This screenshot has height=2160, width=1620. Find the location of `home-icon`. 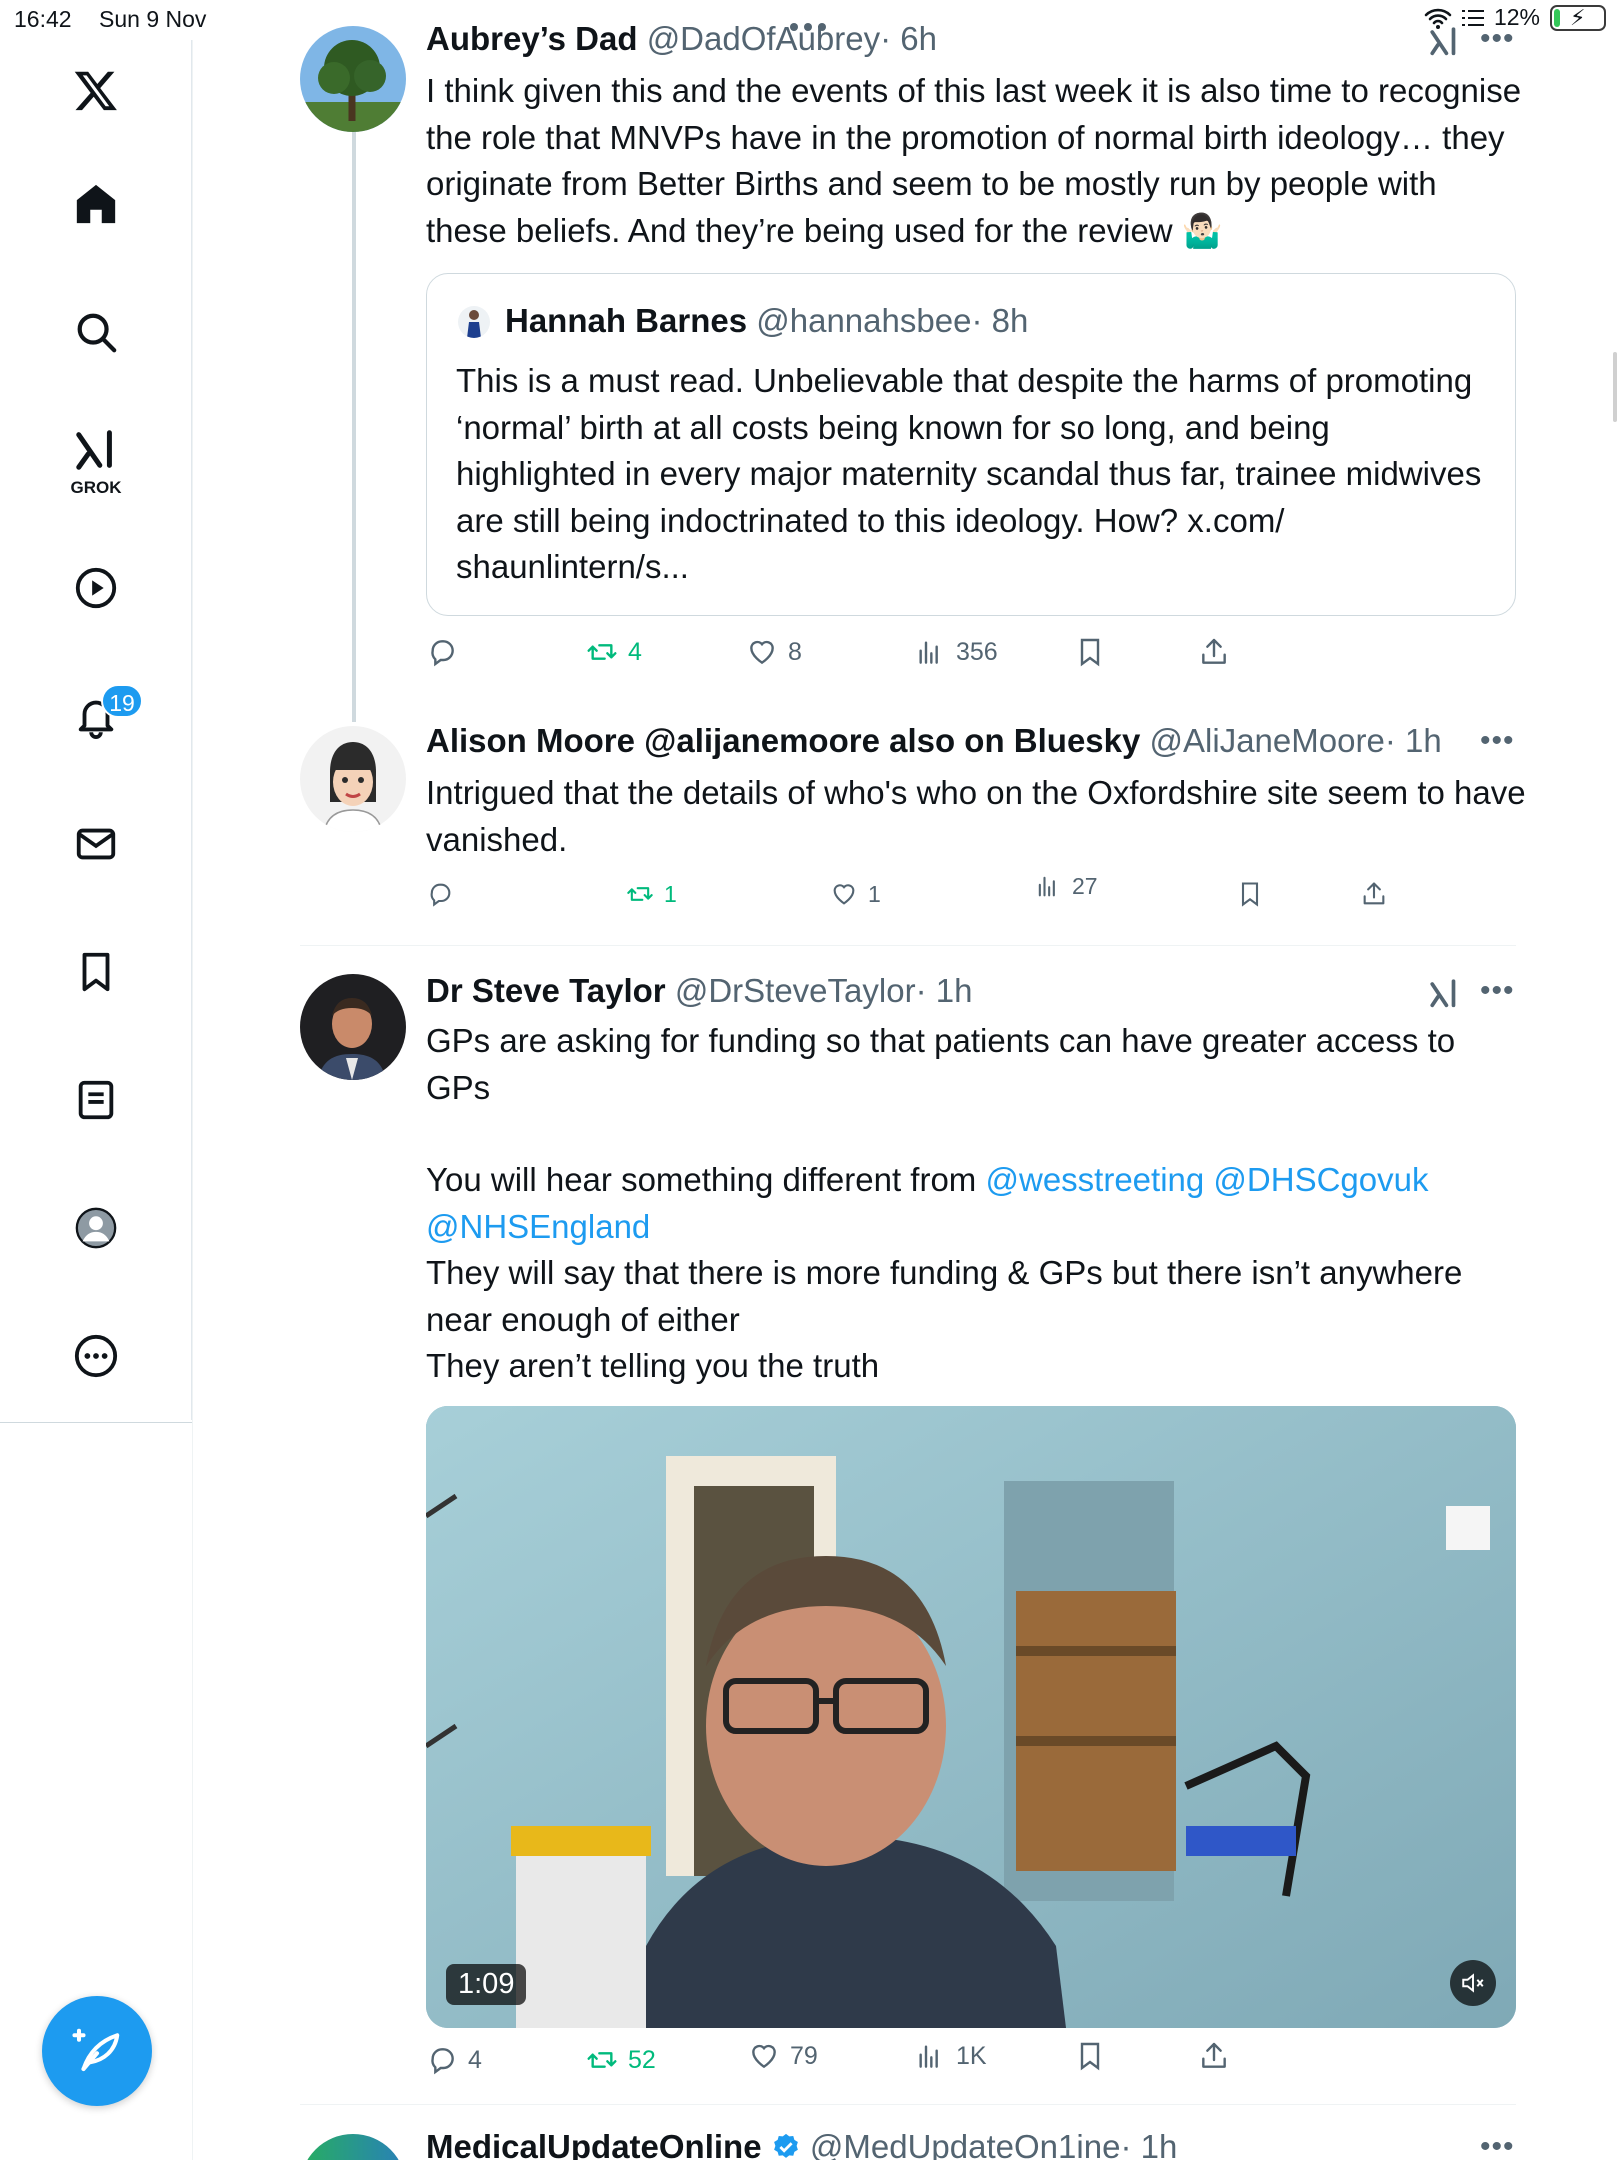

home-icon is located at coordinates (96, 204).